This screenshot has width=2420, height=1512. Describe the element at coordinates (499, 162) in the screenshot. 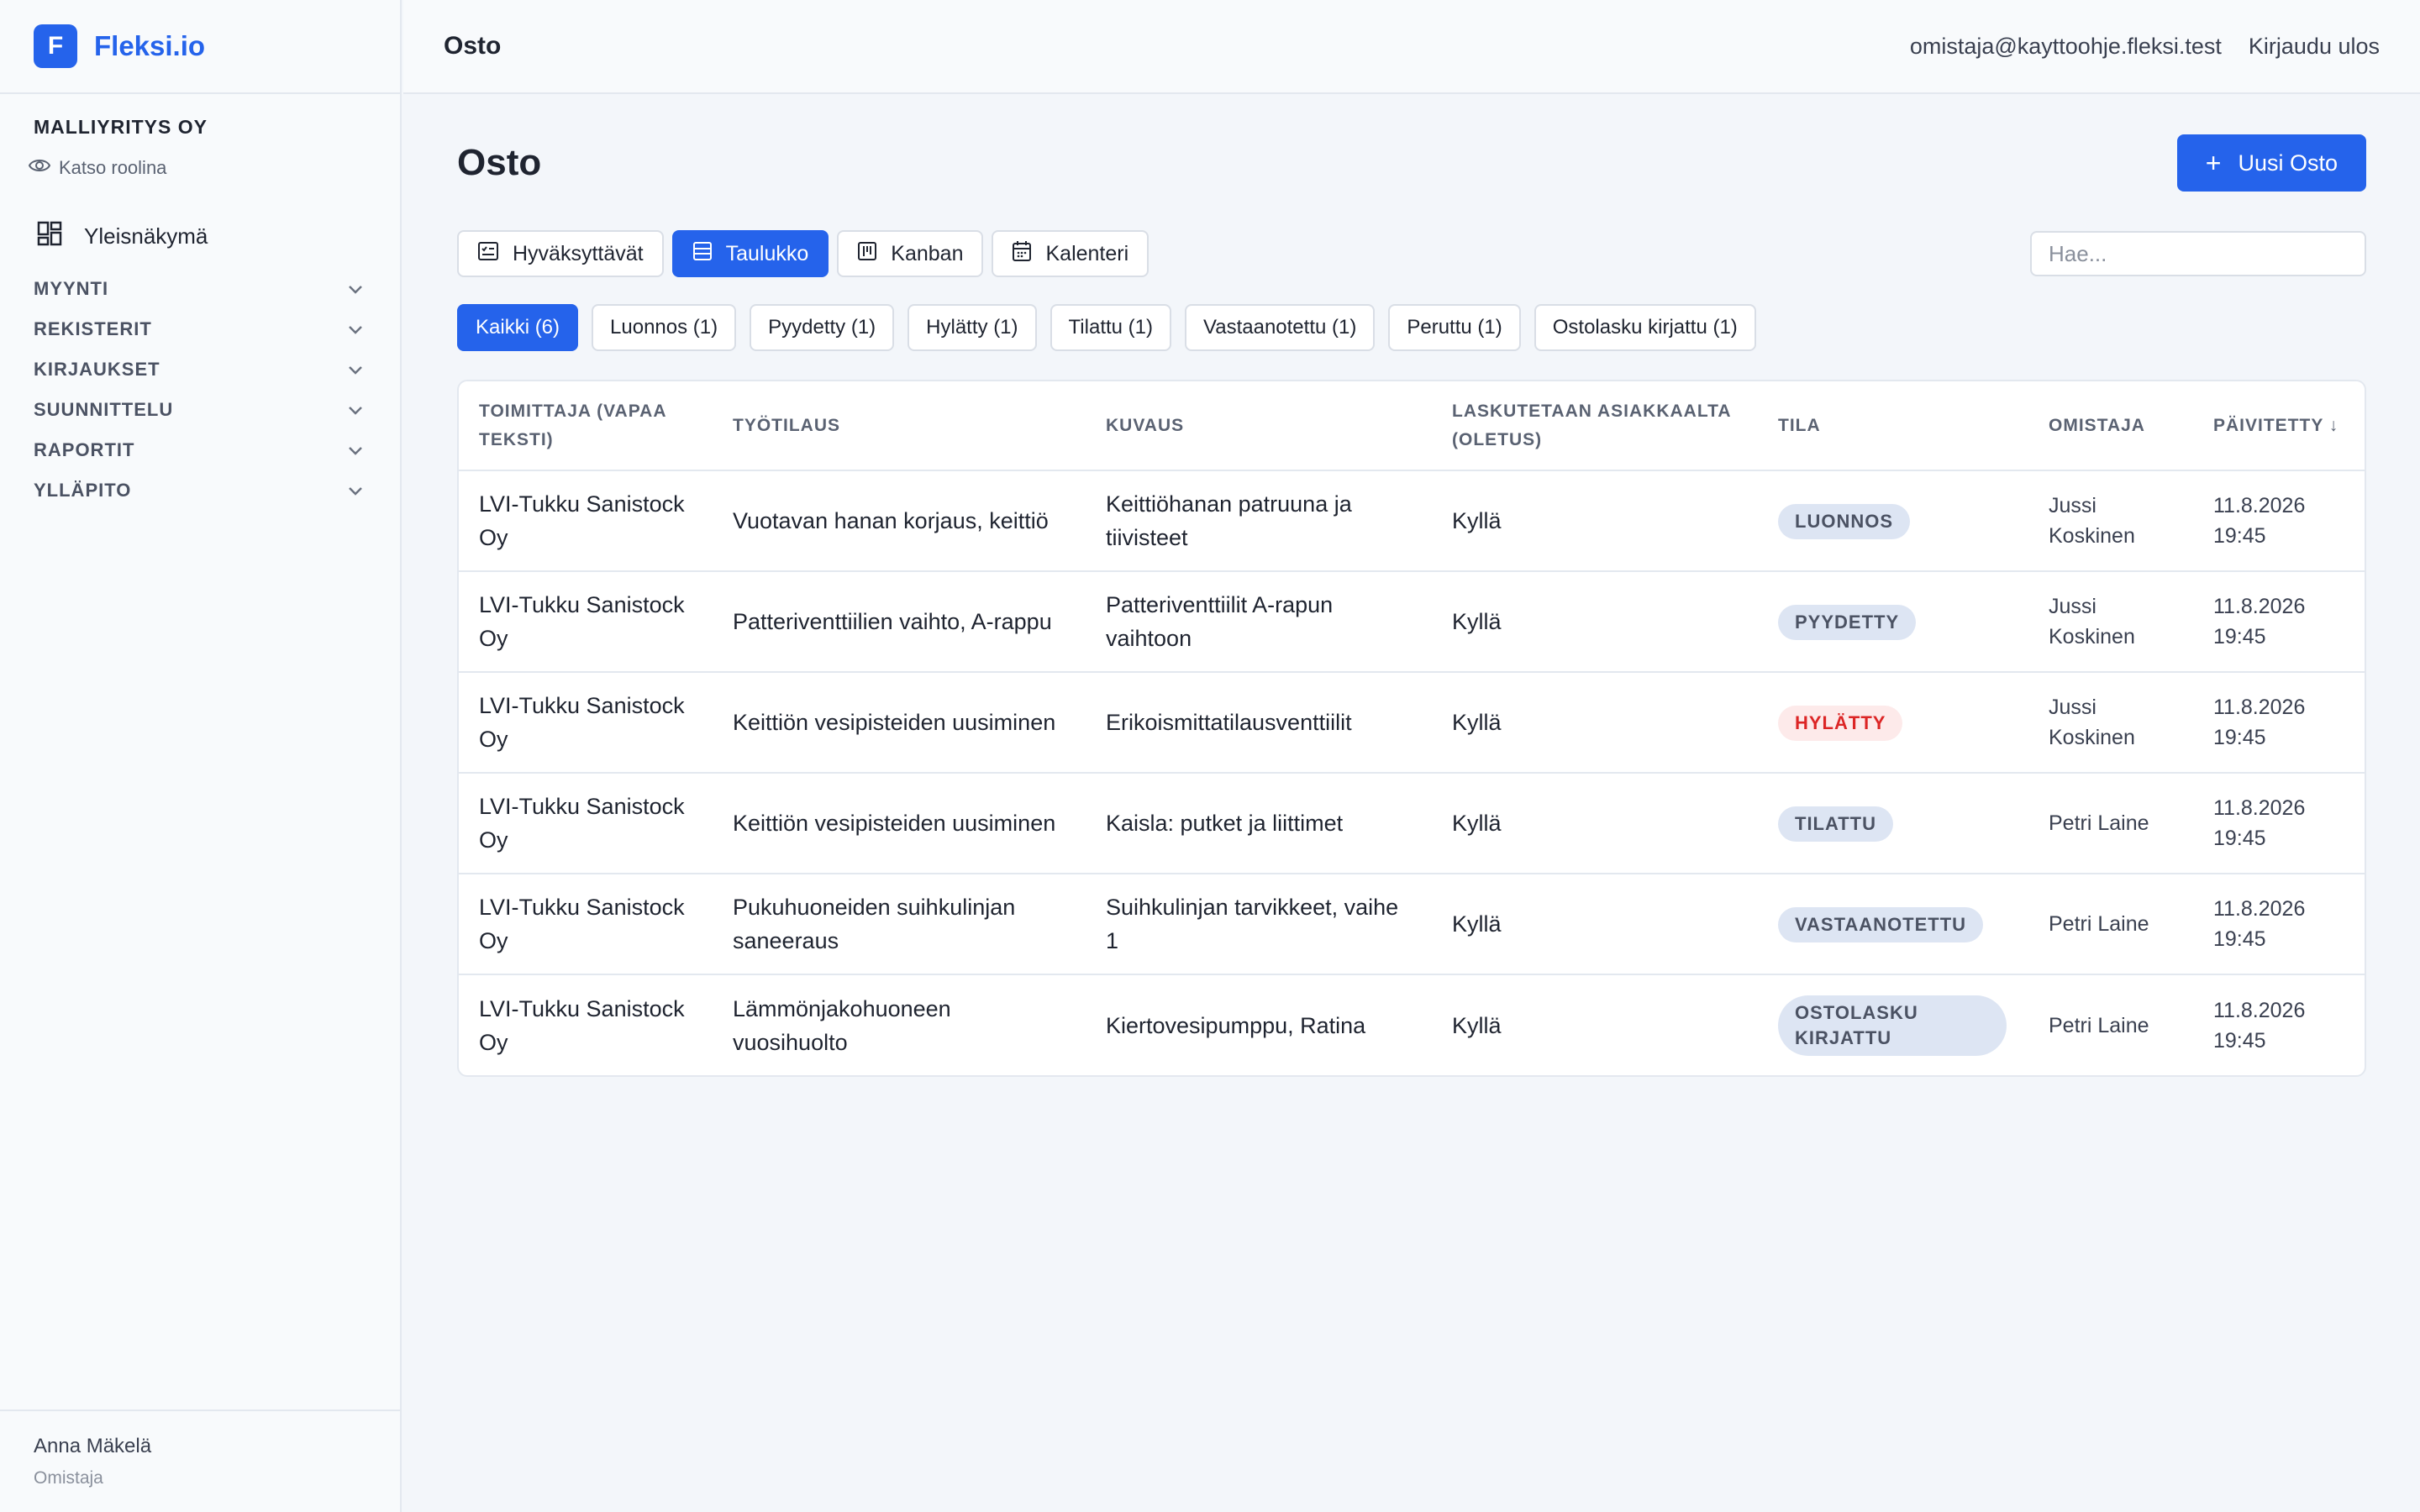

I see `page-title: Osto` at that location.